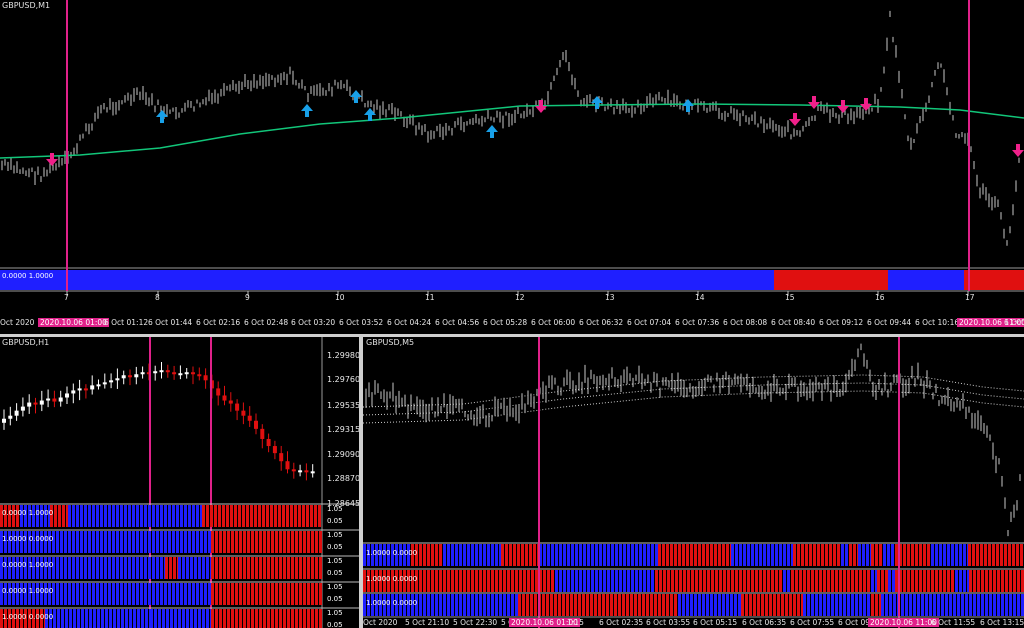  Describe the element at coordinates (831, 280) in the screenshot. I see `trend-bar-segment` at that location.